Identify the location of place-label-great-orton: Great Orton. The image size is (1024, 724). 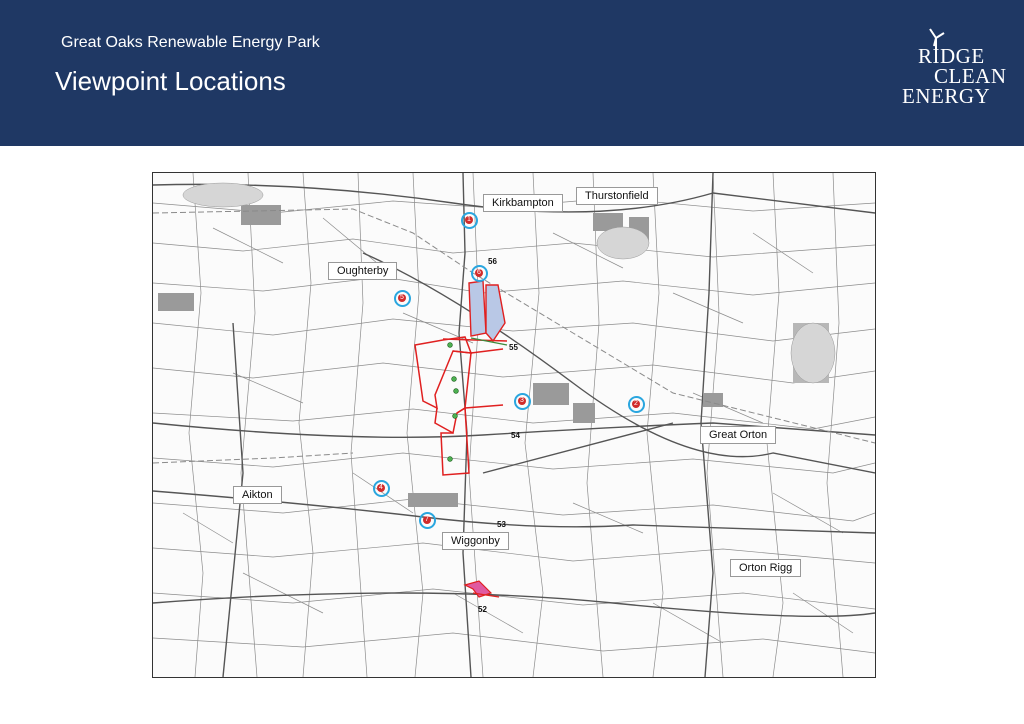
(738, 435).